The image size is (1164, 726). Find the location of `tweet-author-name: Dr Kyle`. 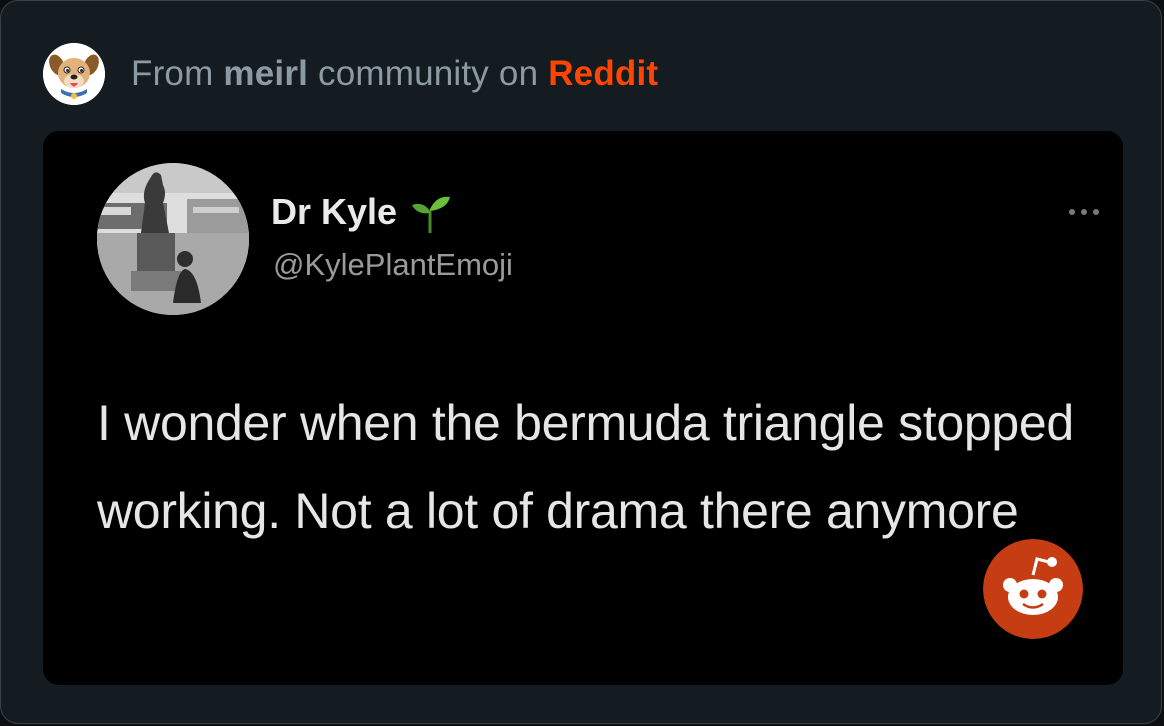

tweet-author-name: Dr Kyle is located at coordinates (362, 212).